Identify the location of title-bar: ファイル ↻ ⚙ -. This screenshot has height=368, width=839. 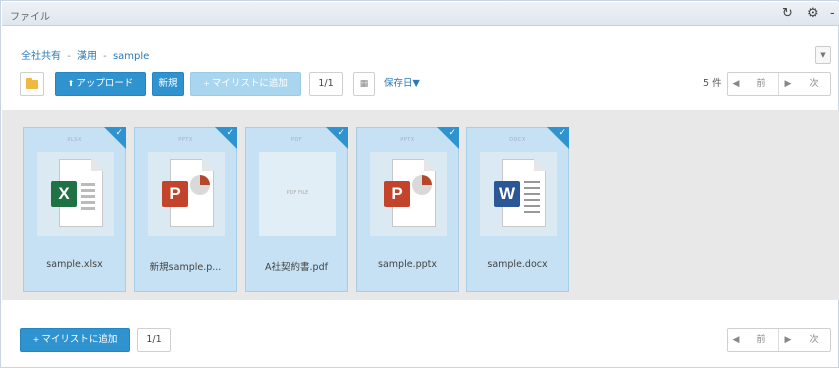
(420, 14).